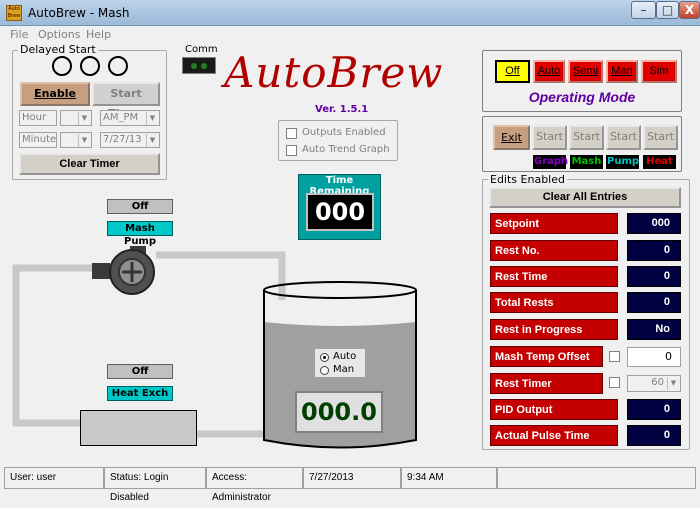 The image size is (700, 508). What do you see at coordinates (654, 302) in the screenshot?
I see `total-rests-value: 0` at bounding box center [654, 302].